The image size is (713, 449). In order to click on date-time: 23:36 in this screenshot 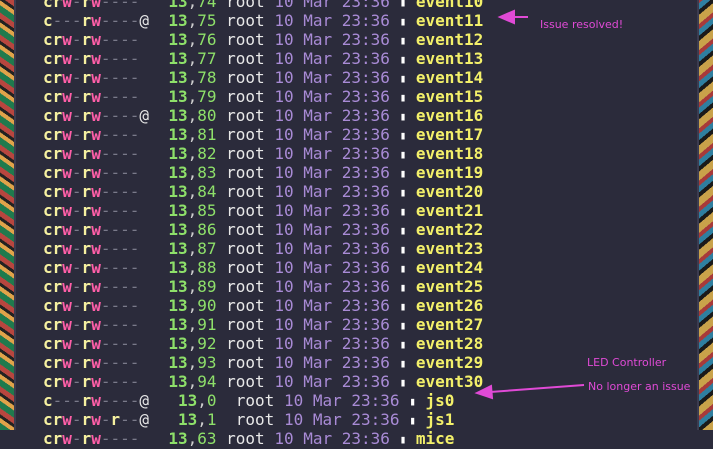, I will do `click(365, 438)`.